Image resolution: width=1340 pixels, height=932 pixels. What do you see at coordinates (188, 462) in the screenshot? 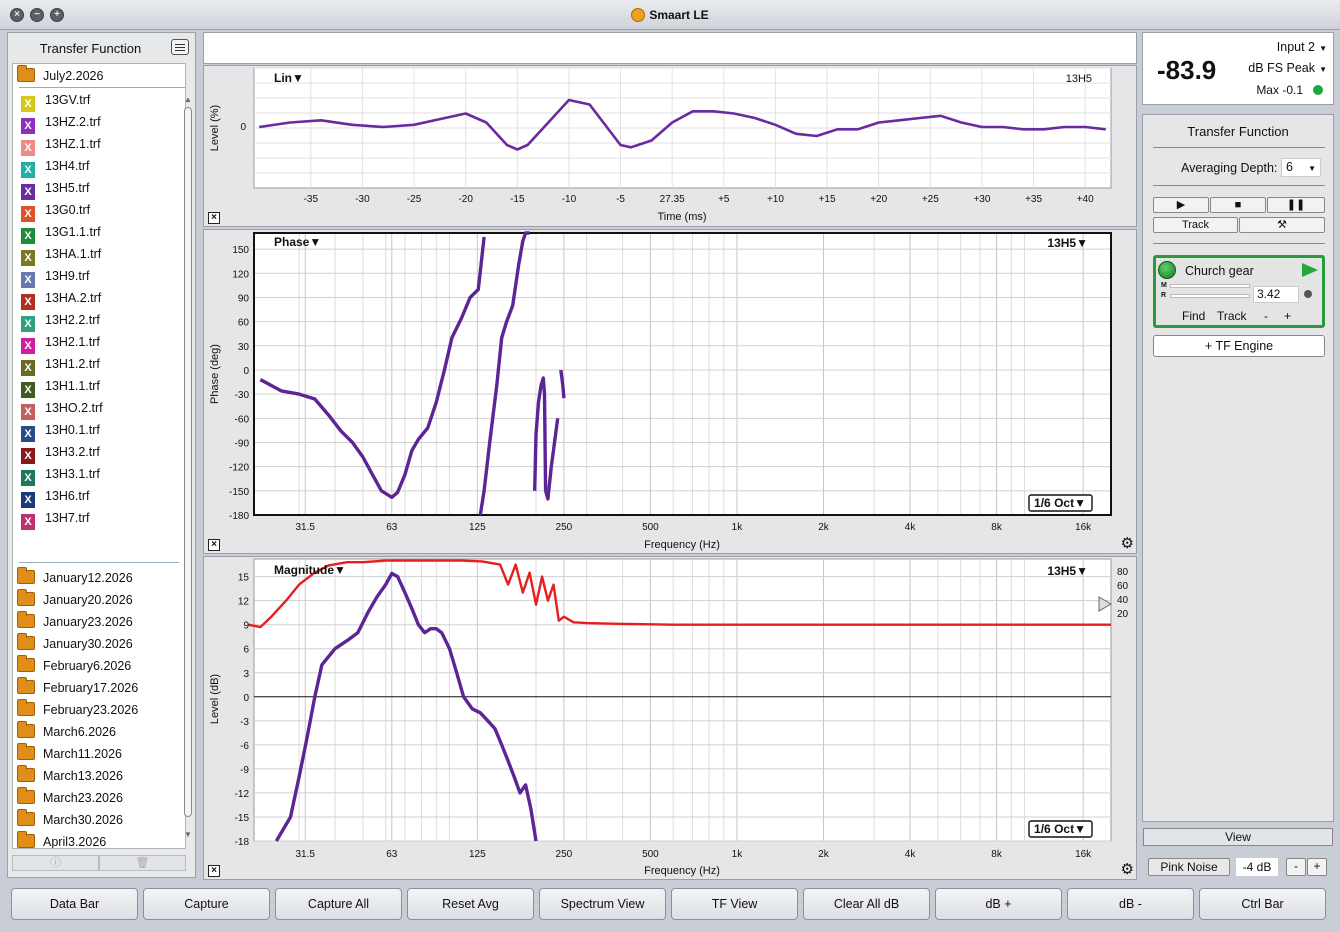
I see `scroll-thumb` at bounding box center [188, 462].